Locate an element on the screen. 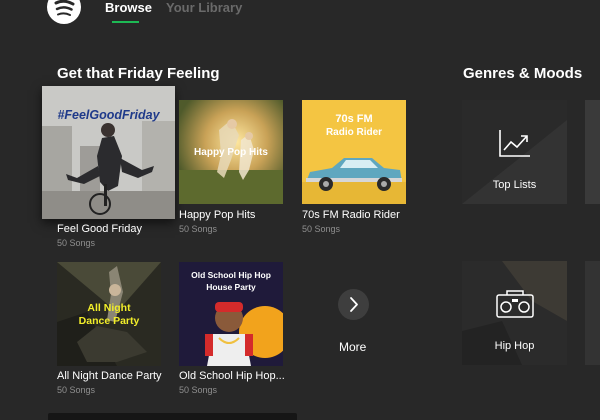 The image size is (600, 420). more-button is located at coordinates (353, 304).